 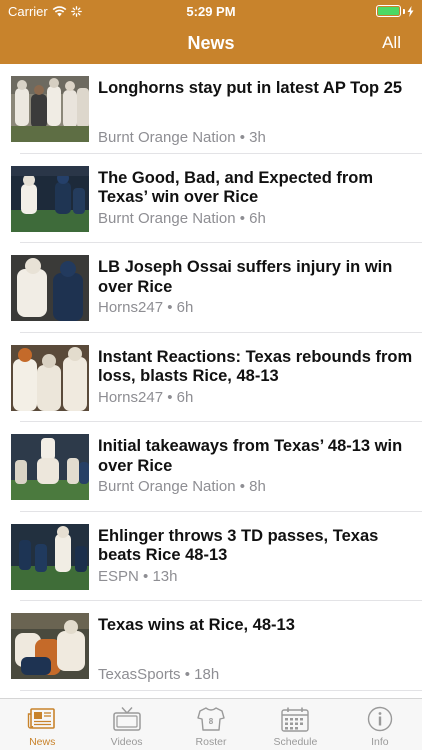 I want to click on newspaper-icon, so click(x=42, y=718).